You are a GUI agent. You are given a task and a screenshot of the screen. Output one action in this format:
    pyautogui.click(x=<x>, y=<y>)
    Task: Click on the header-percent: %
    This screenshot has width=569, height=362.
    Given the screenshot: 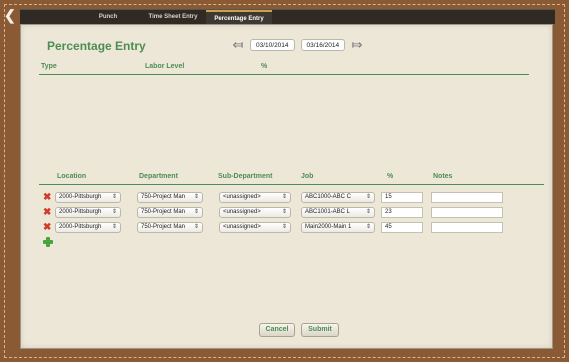 What is the action you would take?
    pyautogui.click(x=390, y=176)
    